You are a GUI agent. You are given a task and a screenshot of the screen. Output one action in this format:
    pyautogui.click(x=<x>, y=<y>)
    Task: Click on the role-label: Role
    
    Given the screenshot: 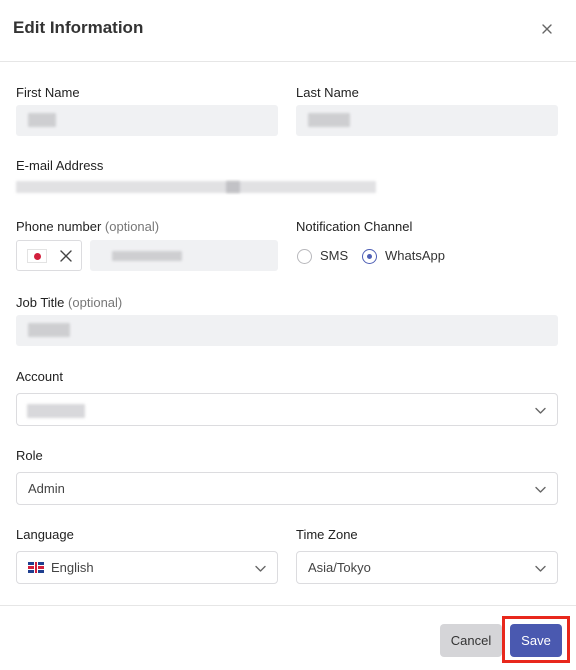 What is the action you would take?
    pyautogui.click(x=29, y=455)
    